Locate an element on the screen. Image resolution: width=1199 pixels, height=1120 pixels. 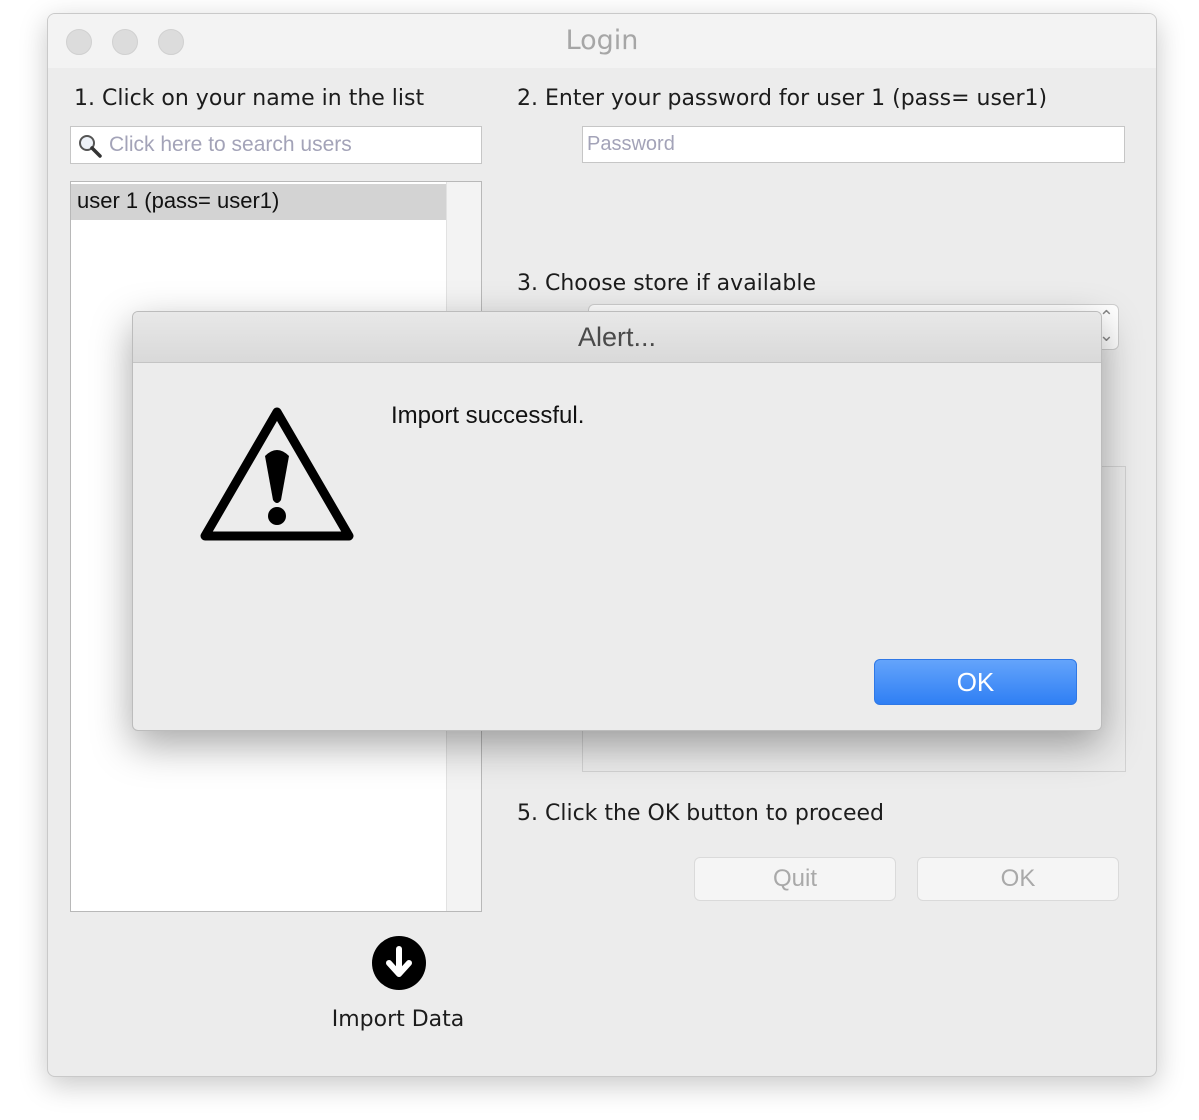
search-icon is located at coordinates (90, 146).